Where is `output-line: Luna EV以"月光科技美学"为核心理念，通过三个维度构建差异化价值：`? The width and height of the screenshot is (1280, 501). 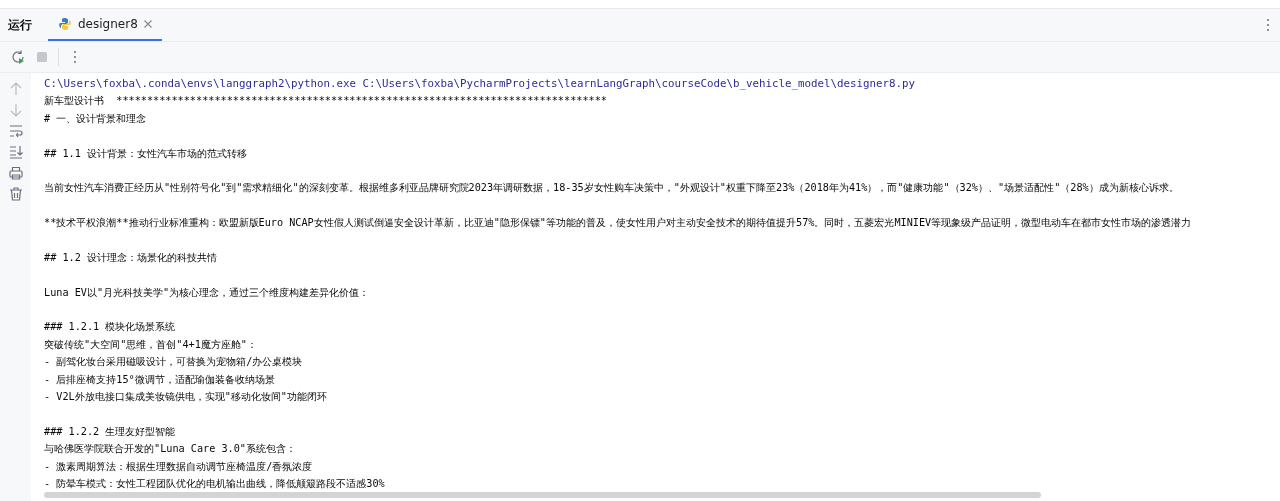
output-line: Luna EV以"月光科技美学"为核心理念，通过三个维度构建差异化价值： is located at coordinates (207, 292).